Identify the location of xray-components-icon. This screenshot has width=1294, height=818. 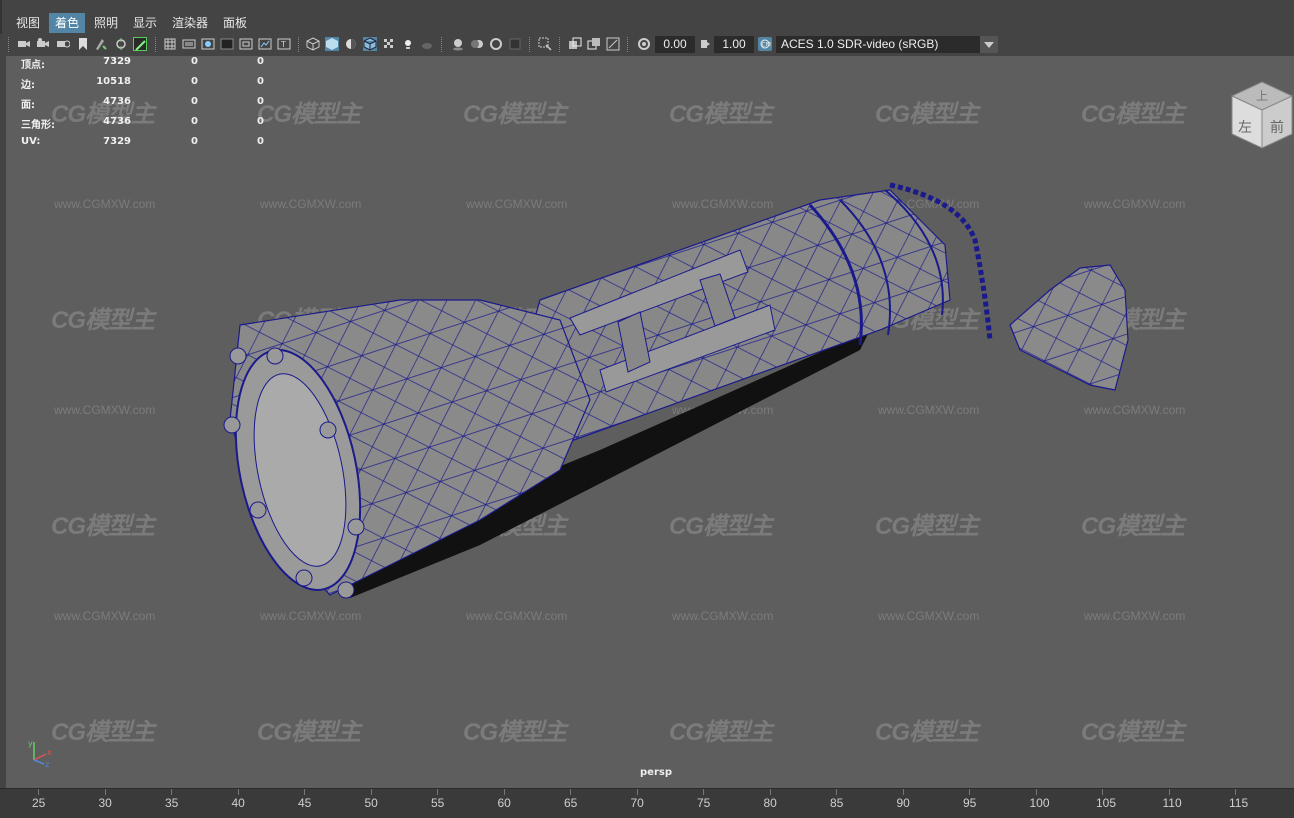
(613, 44).